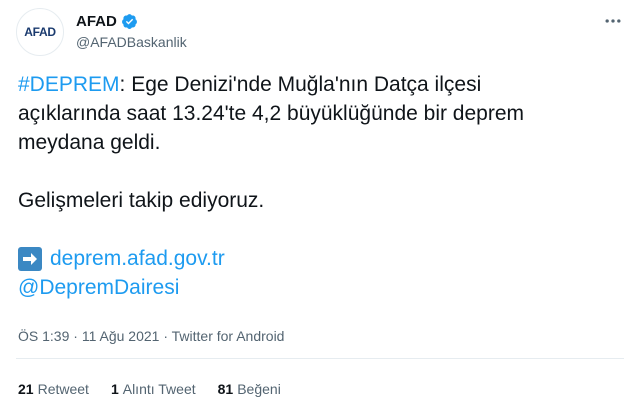  Describe the element at coordinates (321, 287) in the screenshot. I see `mention-line: @DepremDairesi` at that location.